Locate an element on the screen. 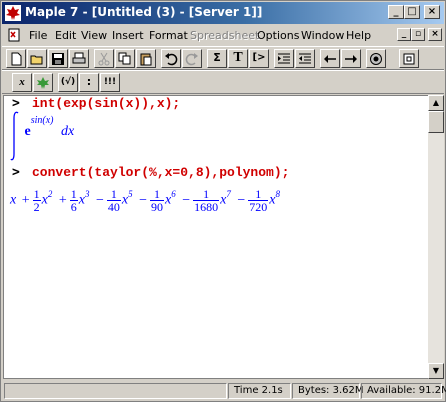 Image resolution: width=446 pixels, height=402 pixels. term-var: x is located at coordinates (13, 200).